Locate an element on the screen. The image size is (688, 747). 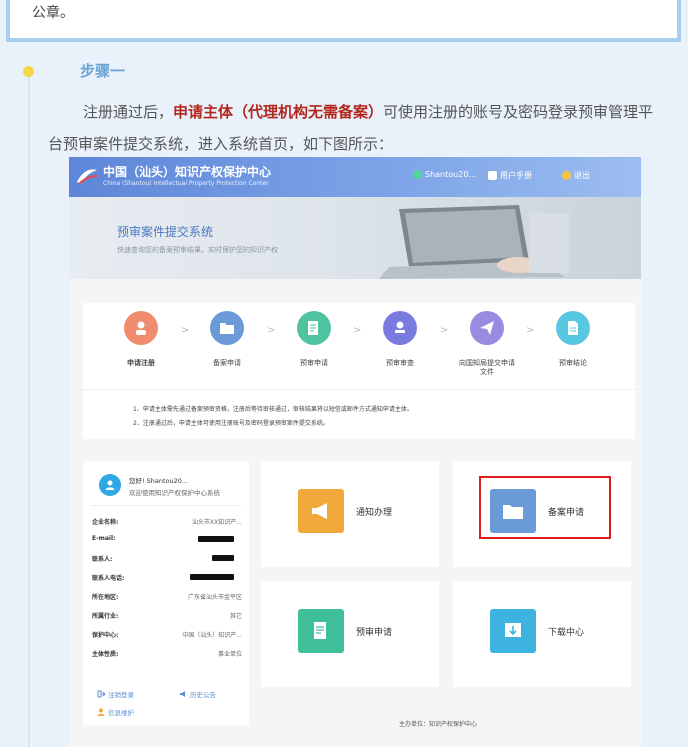
profile-row-region: 所在地区: 广东省汕头市金平区 is located at coordinates (167, 597).